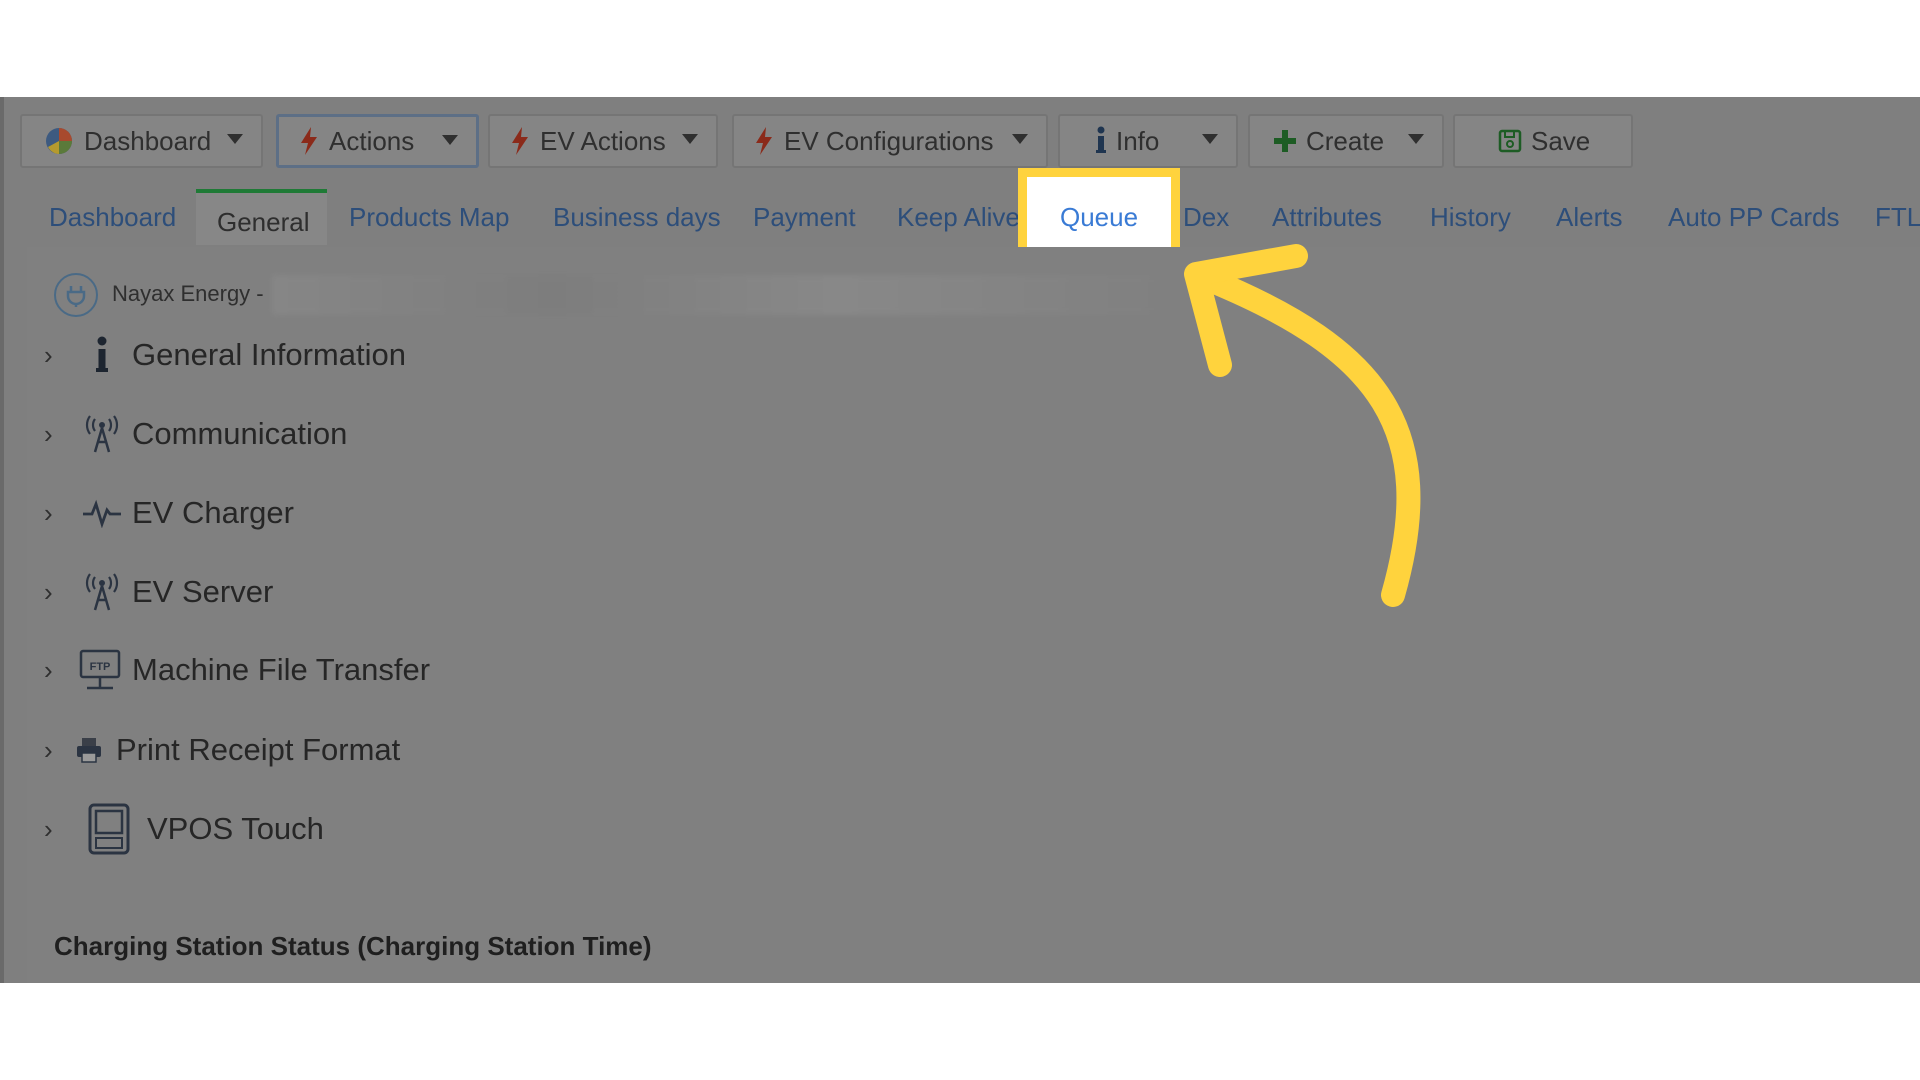 The width and height of the screenshot is (1920, 1080). I want to click on curved-arrow-annotation, so click(1302, 425).